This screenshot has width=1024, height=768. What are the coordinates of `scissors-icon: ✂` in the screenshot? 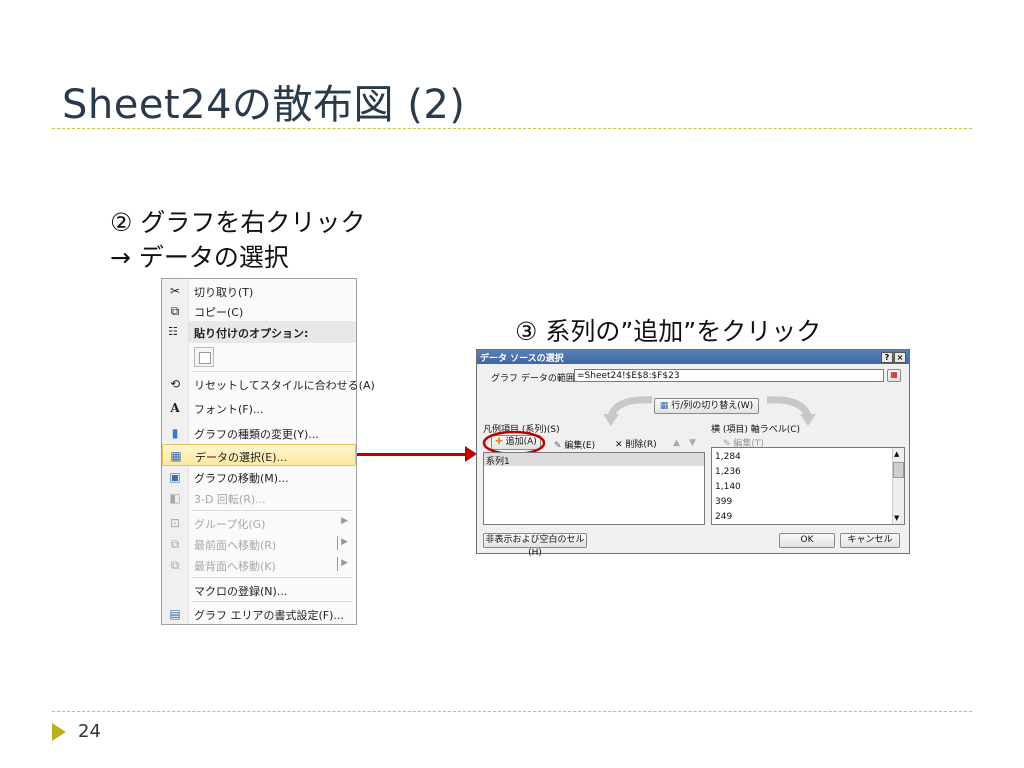 It's located at (175, 291).